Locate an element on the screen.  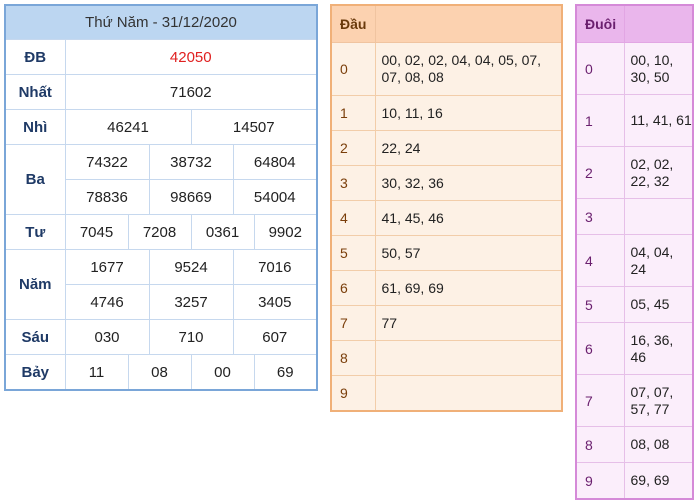
duoi-row: 3 is located at coordinates (634, 216).